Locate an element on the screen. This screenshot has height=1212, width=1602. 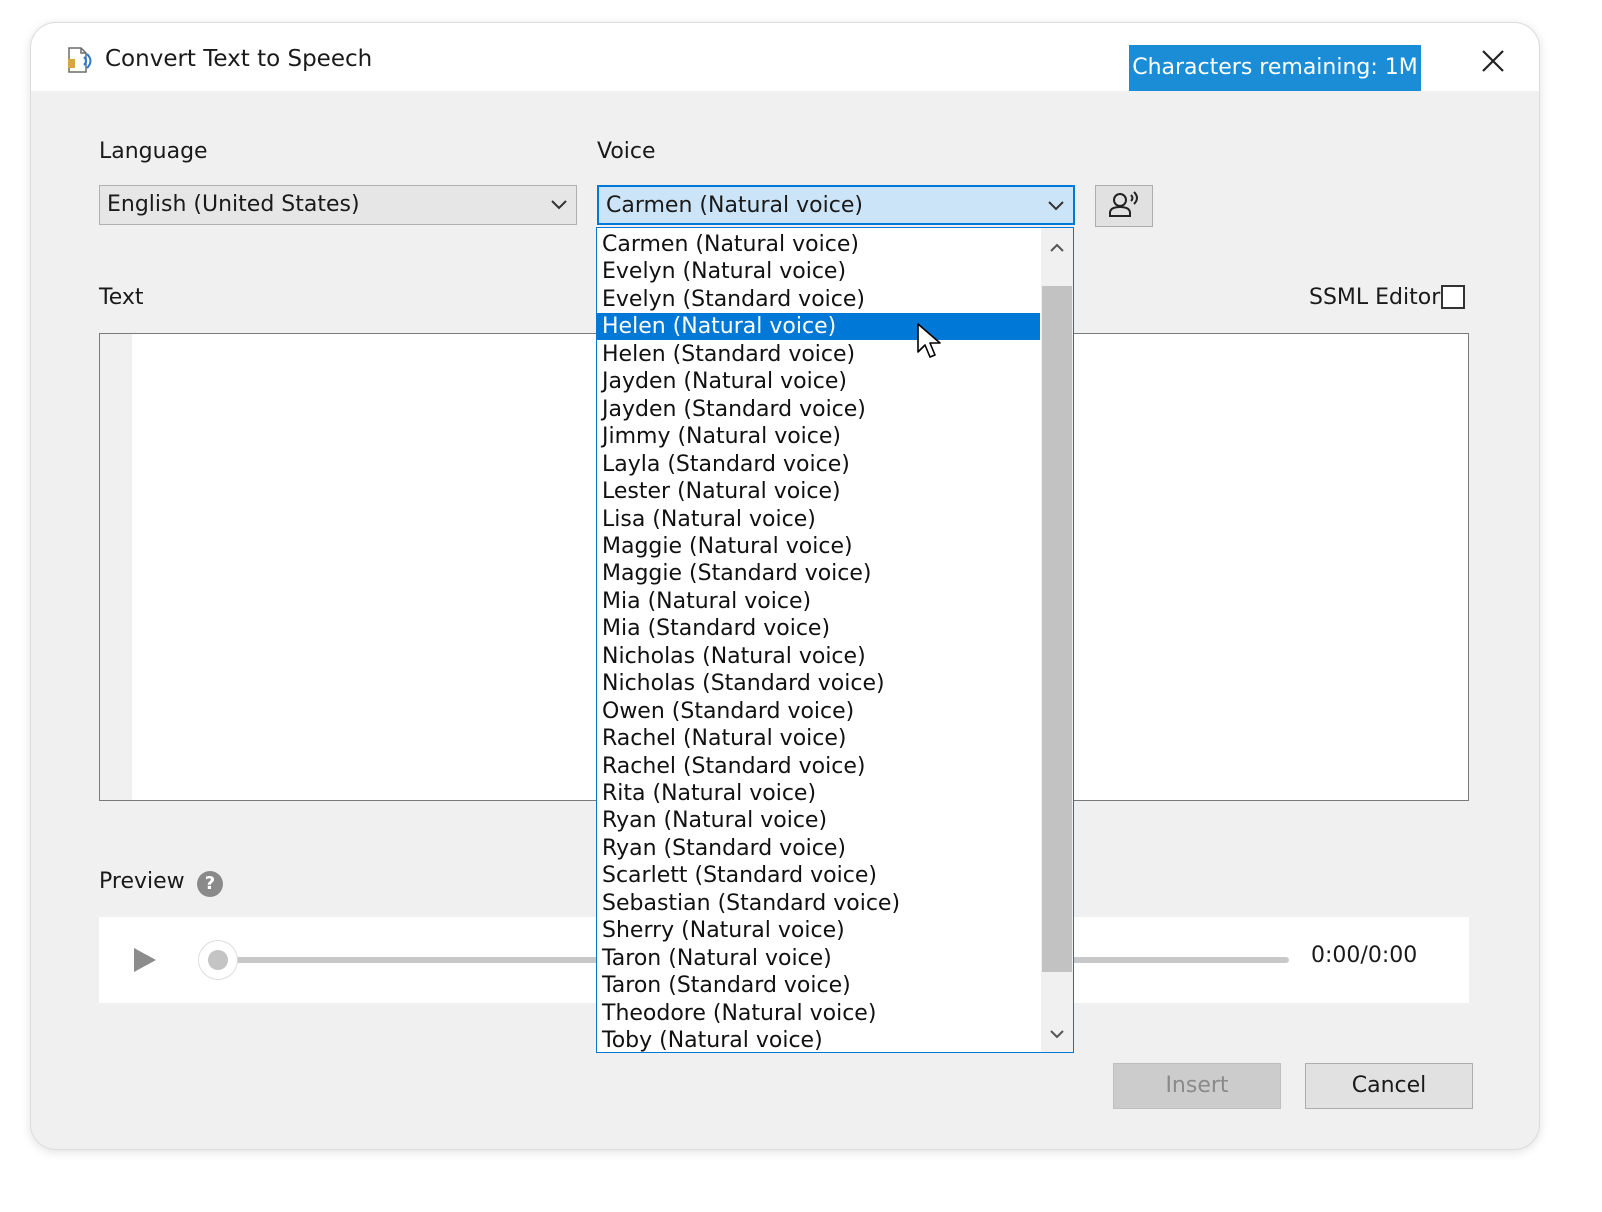
language-select: English (United States) is located at coordinates (338, 205).